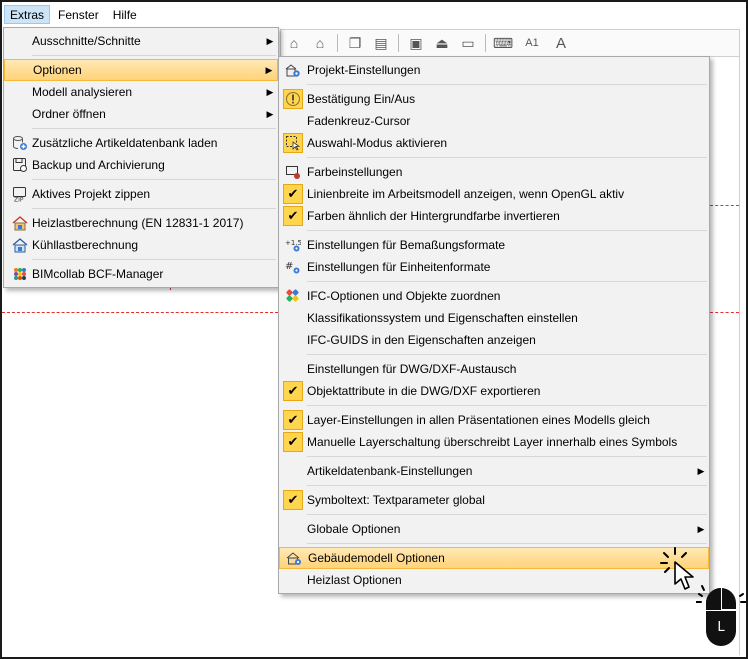 This screenshot has width=748, height=659. Describe the element at coordinates (404, 296) in the screenshot. I see `menu-item-label: IFC-Optionen und Objekte zuordnen` at that location.